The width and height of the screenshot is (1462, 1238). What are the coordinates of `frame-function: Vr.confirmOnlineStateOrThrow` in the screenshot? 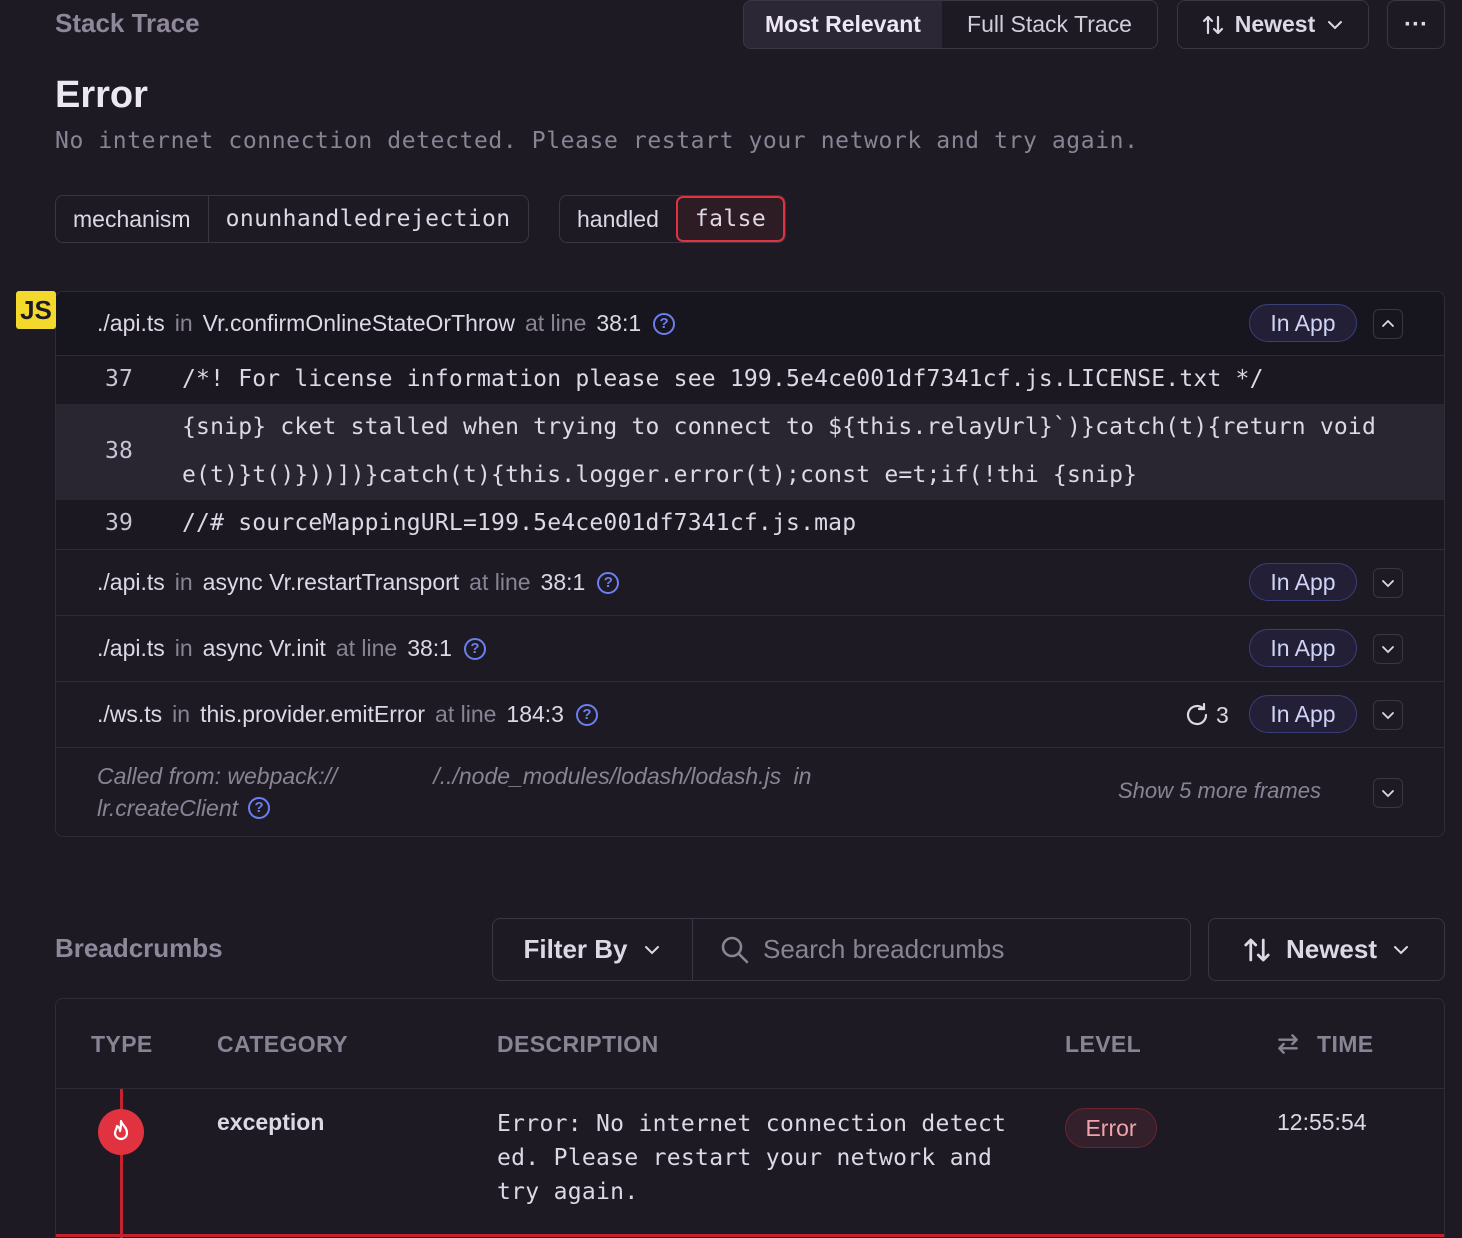 It's located at (358, 323).